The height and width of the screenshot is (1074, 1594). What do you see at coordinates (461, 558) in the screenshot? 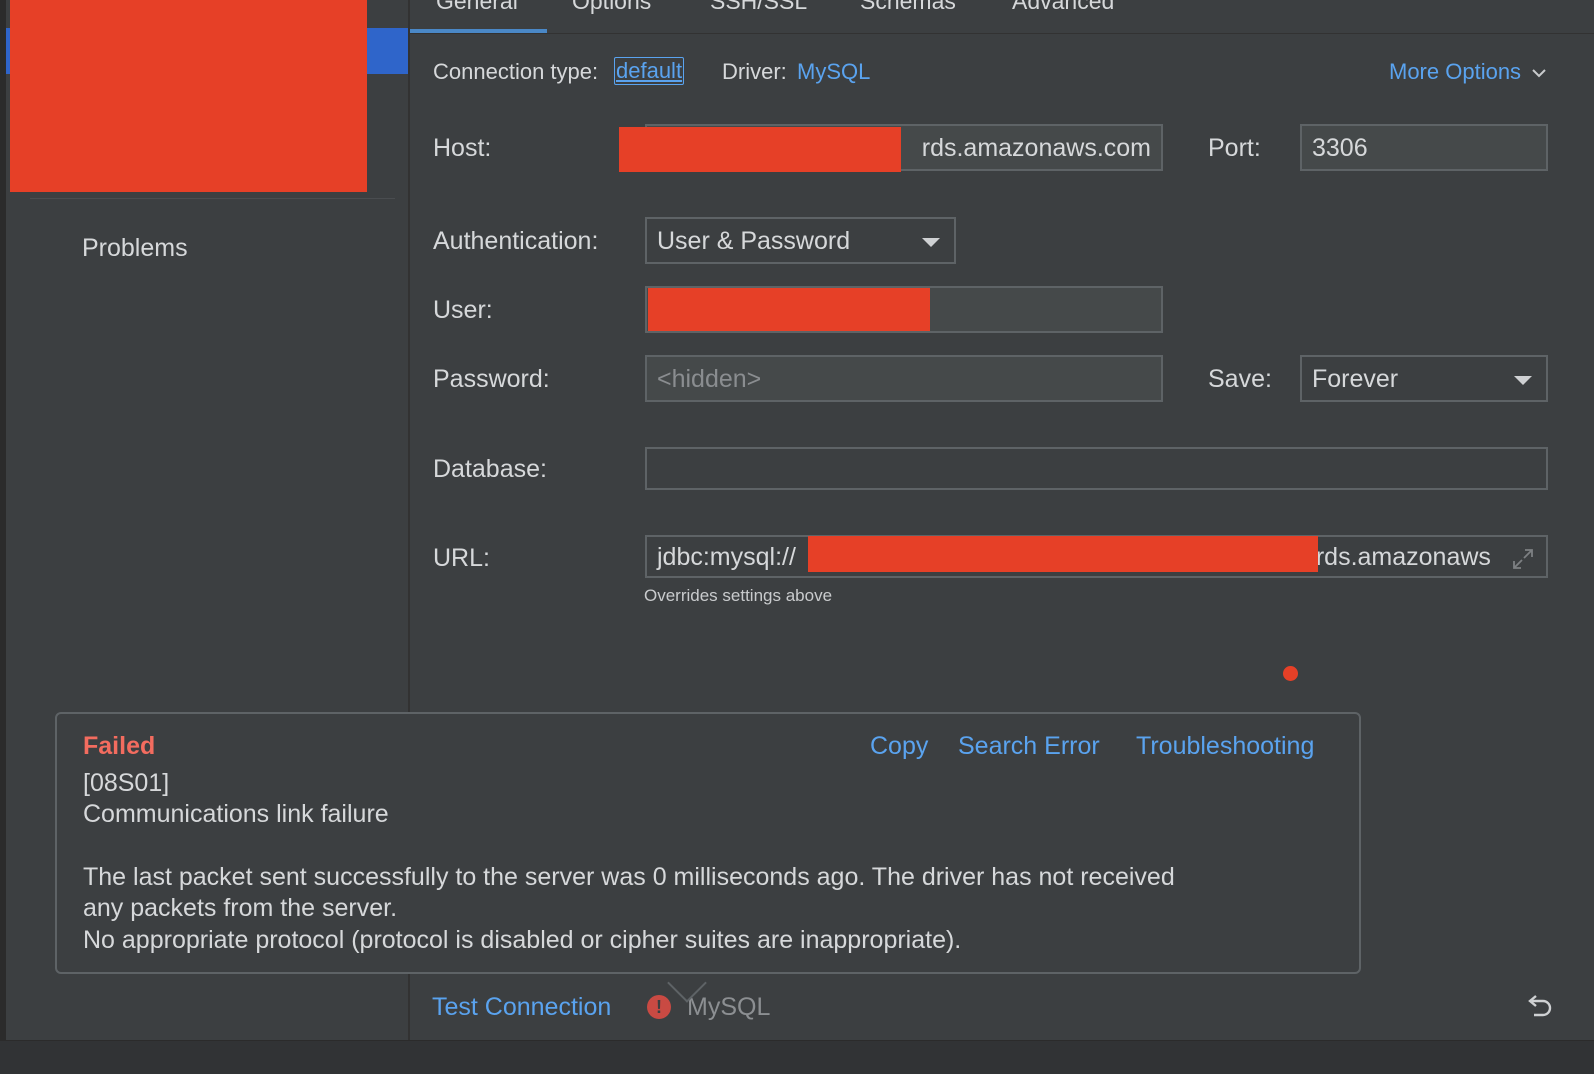
I see `url-label: URL:` at bounding box center [461, 558].